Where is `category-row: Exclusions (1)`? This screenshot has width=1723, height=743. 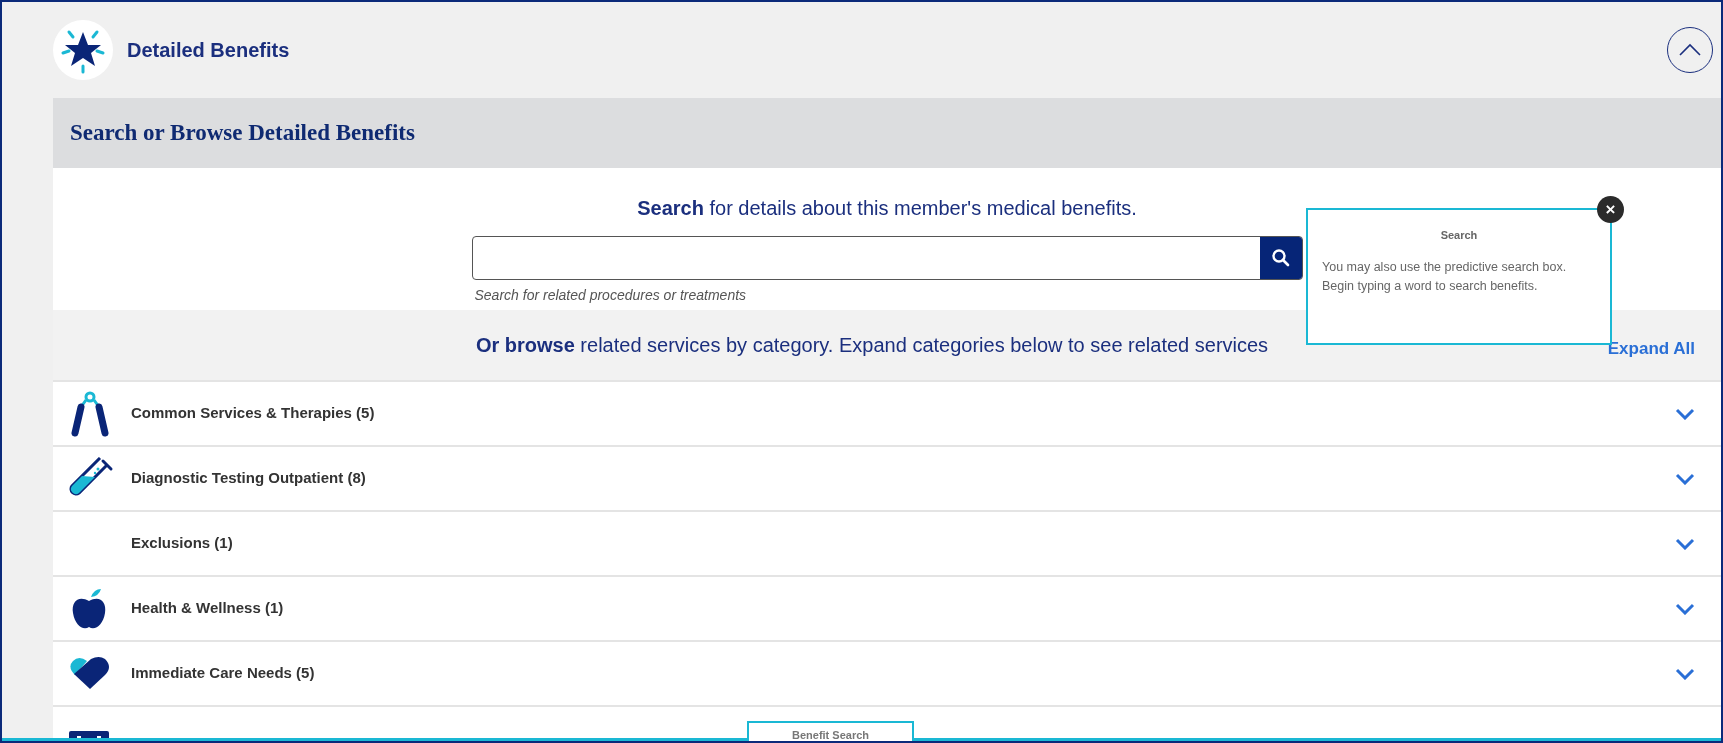 category-row: Exclusions (1) is located at coordinates (887, 544).